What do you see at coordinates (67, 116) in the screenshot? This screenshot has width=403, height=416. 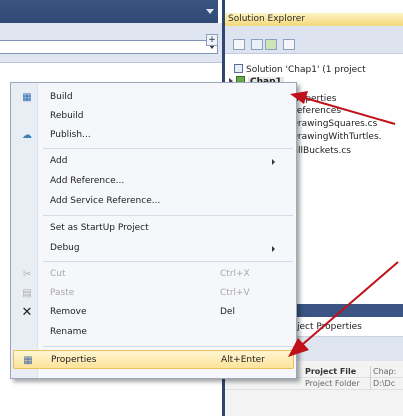 I see `menu-label: Rebuild` at bounding box center [67, 116].